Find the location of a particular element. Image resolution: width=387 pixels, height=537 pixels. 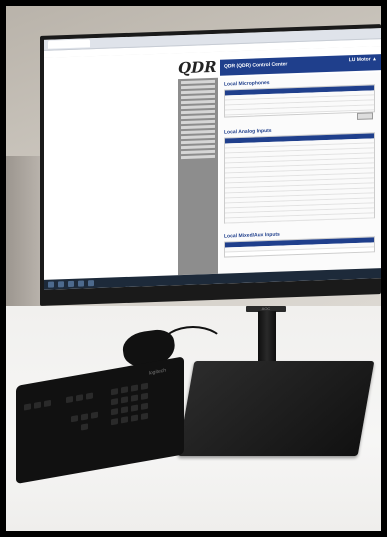

section-title: Local Mixed/Aux Inputs is located at coordinates (252, 235).